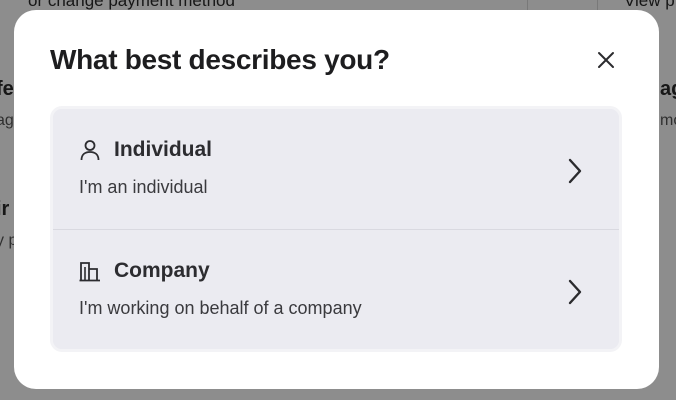  What do you see at coordinates (162, 270) in the screenshot?
I see `option-label: Company` at bounding box center [162, 270].